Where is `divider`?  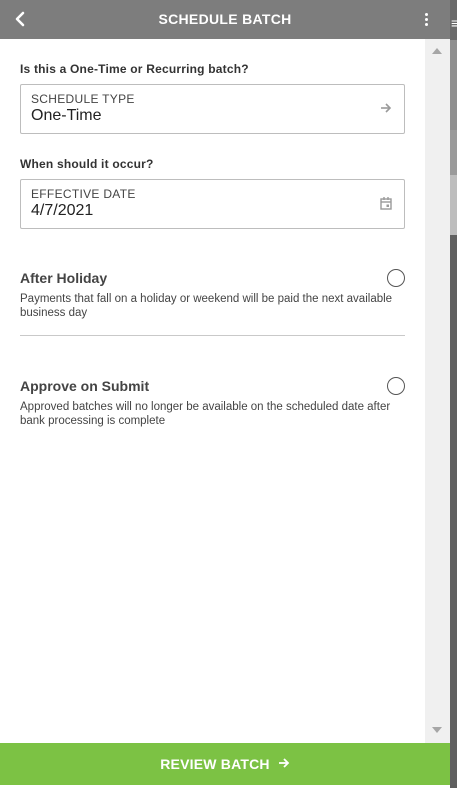
divider is located at coordinates (212, 335).